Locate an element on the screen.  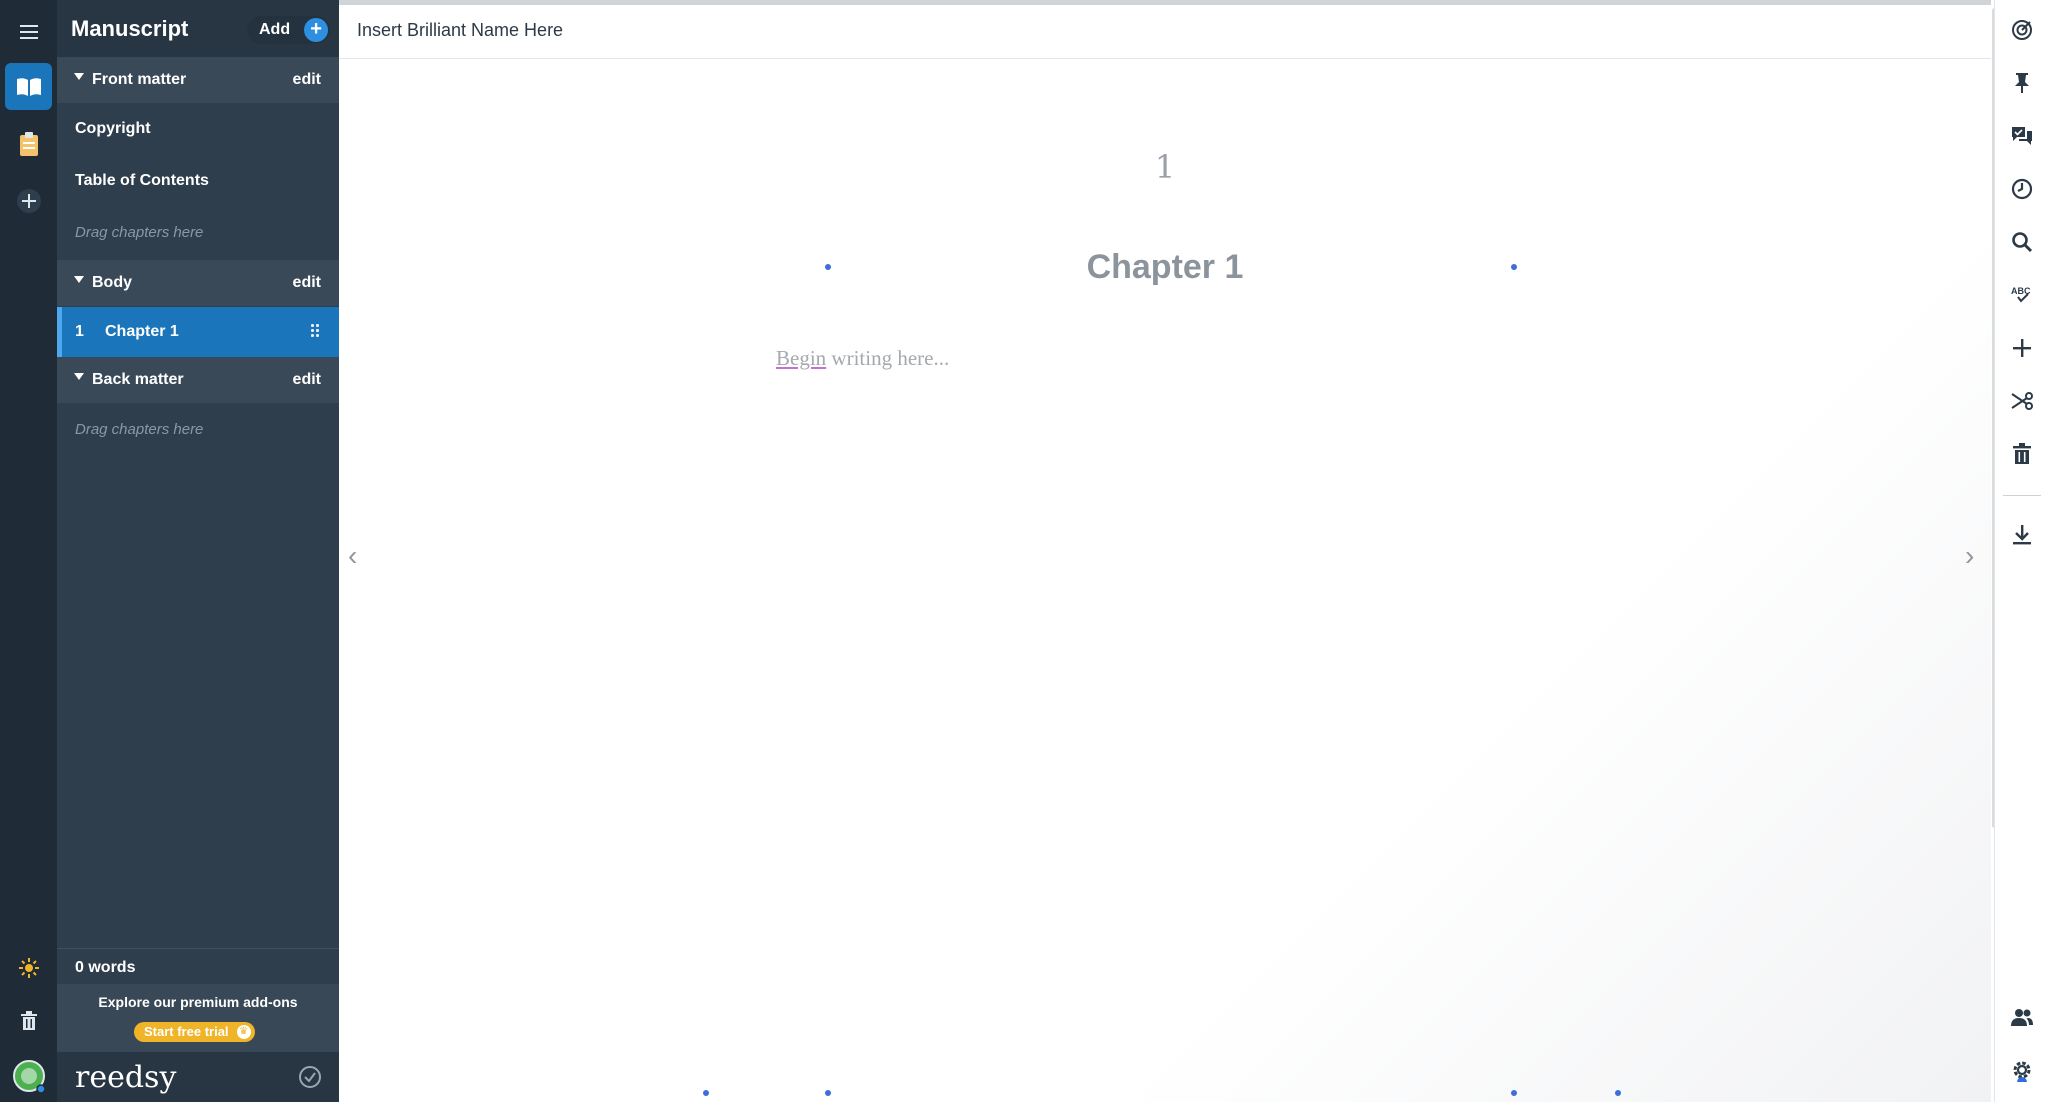
section-label: Back matter is located at coordinates (138, 379).